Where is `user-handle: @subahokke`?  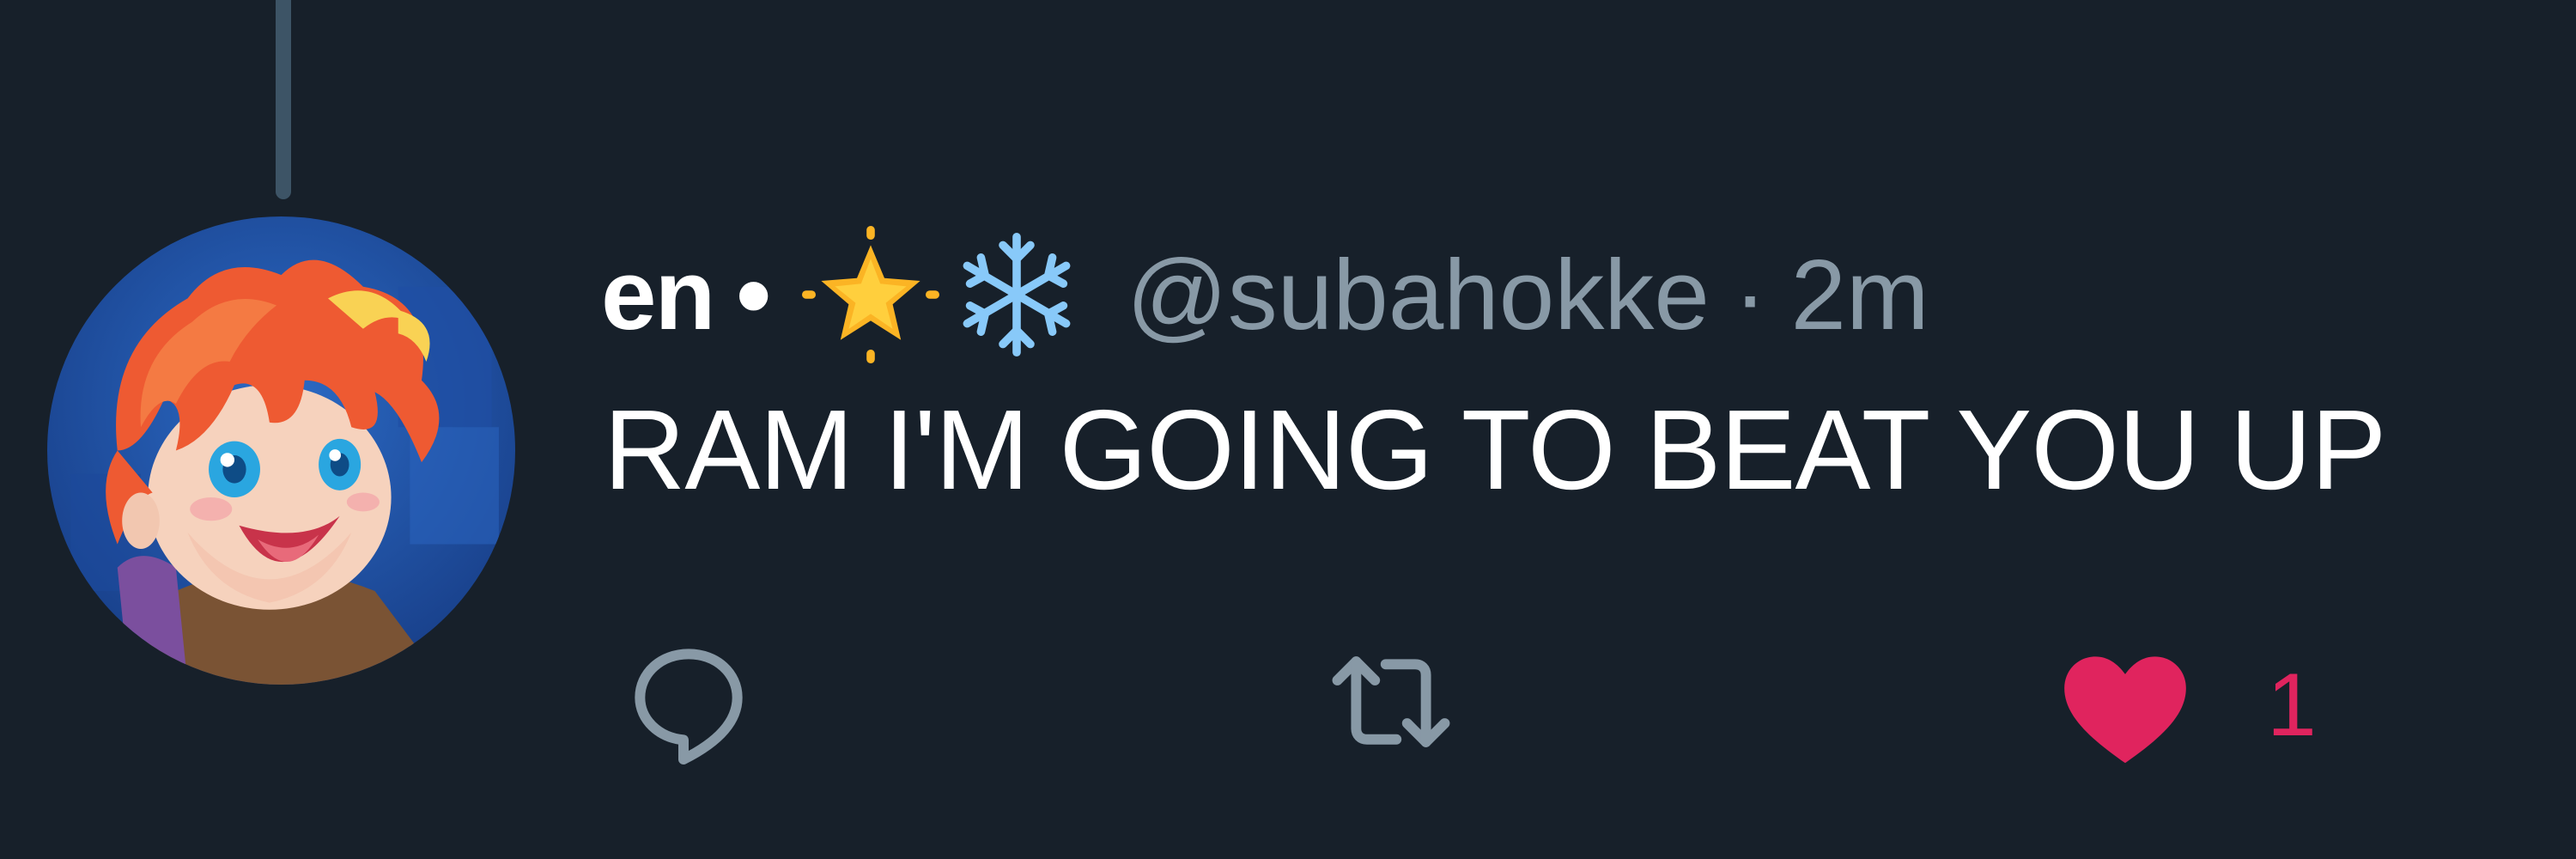 user-handle: @subahokke is located at coordinates (1418, 295).